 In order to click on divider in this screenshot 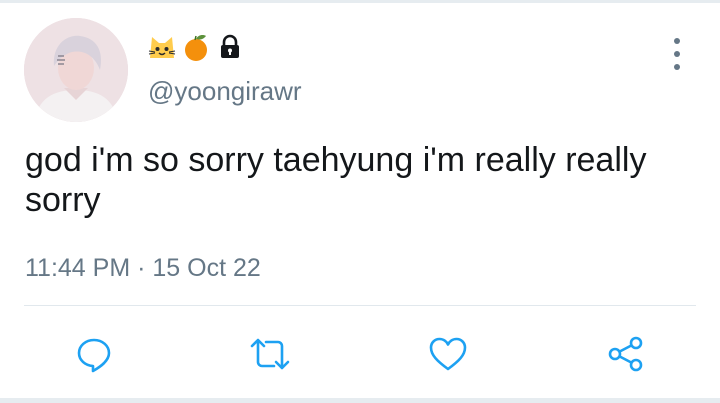, I will do `click(360, 305)`.